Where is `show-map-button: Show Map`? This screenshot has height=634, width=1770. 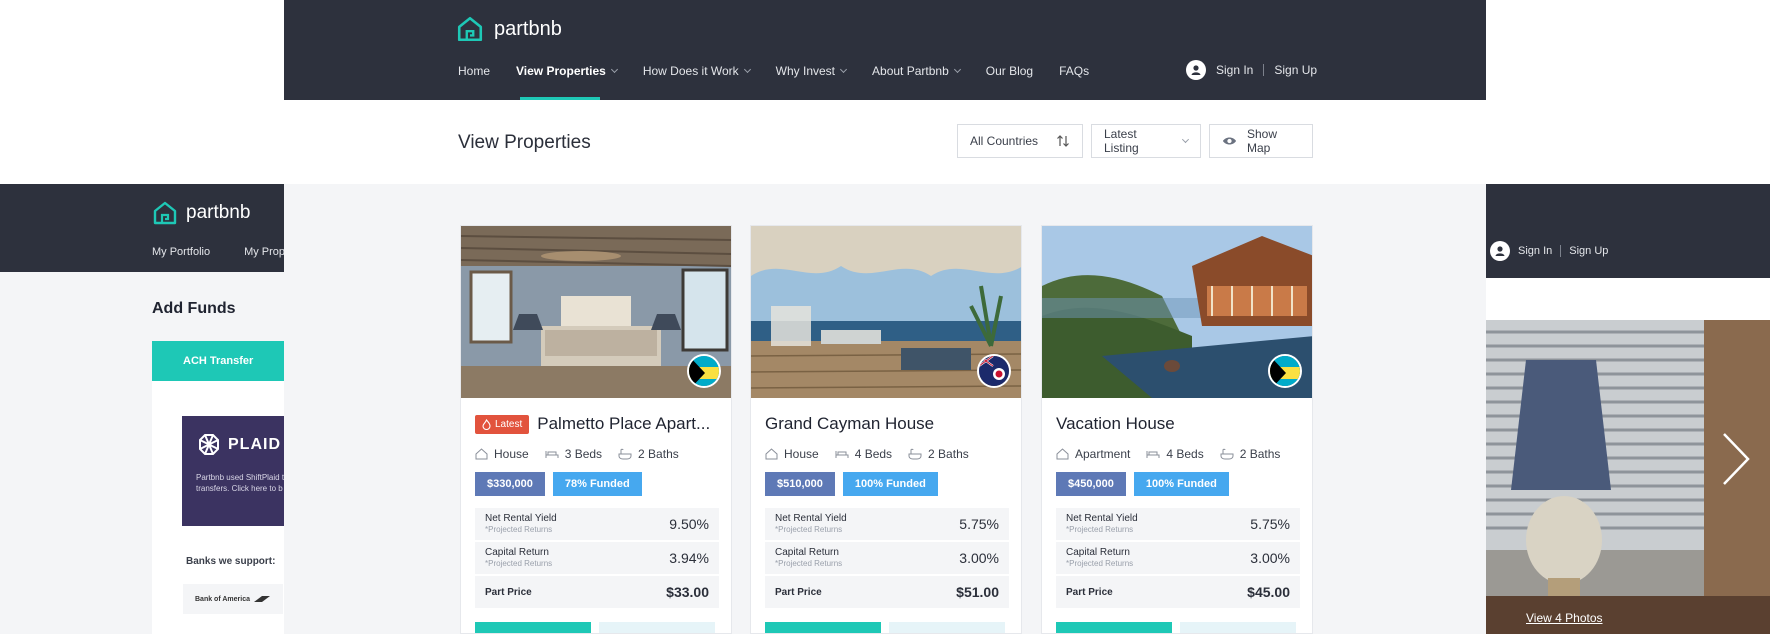 show-map-button: Show Map is located at coordinates (1261, 141).